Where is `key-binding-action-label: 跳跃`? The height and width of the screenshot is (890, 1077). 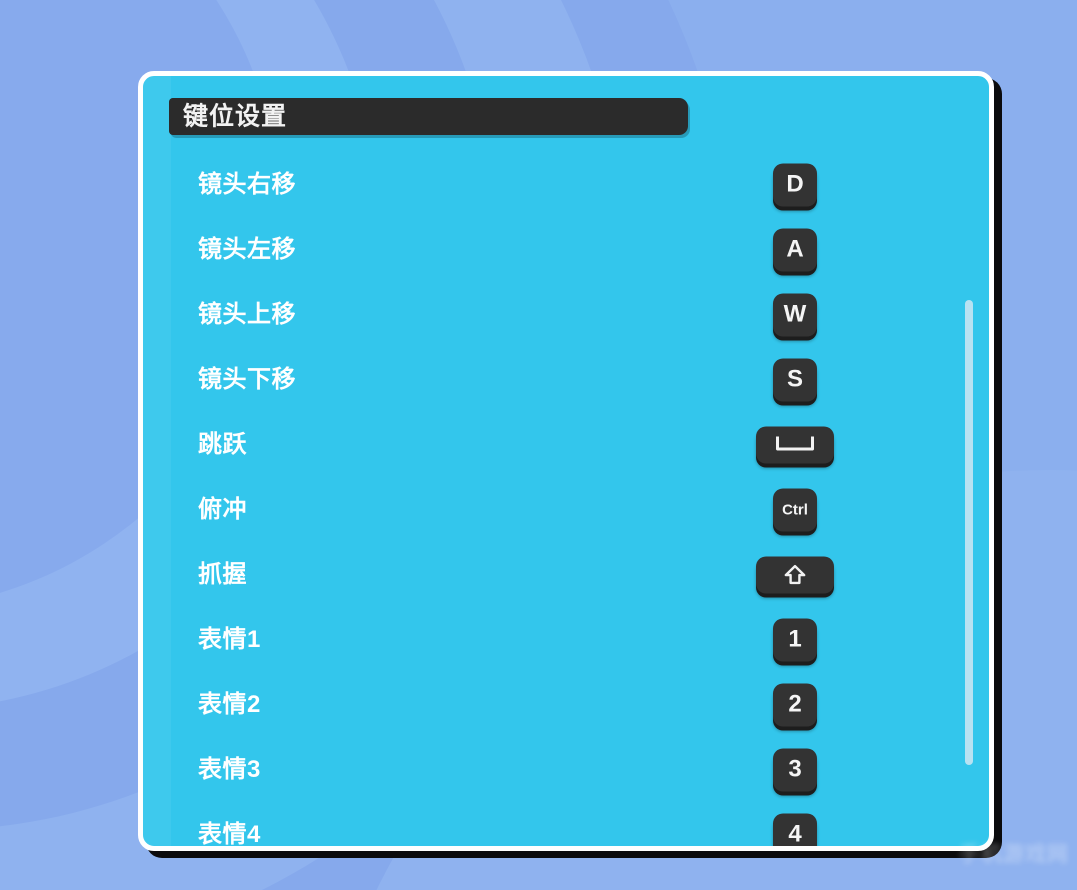
key-binding-action-label: 跳跃 is located at coordinates (222, 444).